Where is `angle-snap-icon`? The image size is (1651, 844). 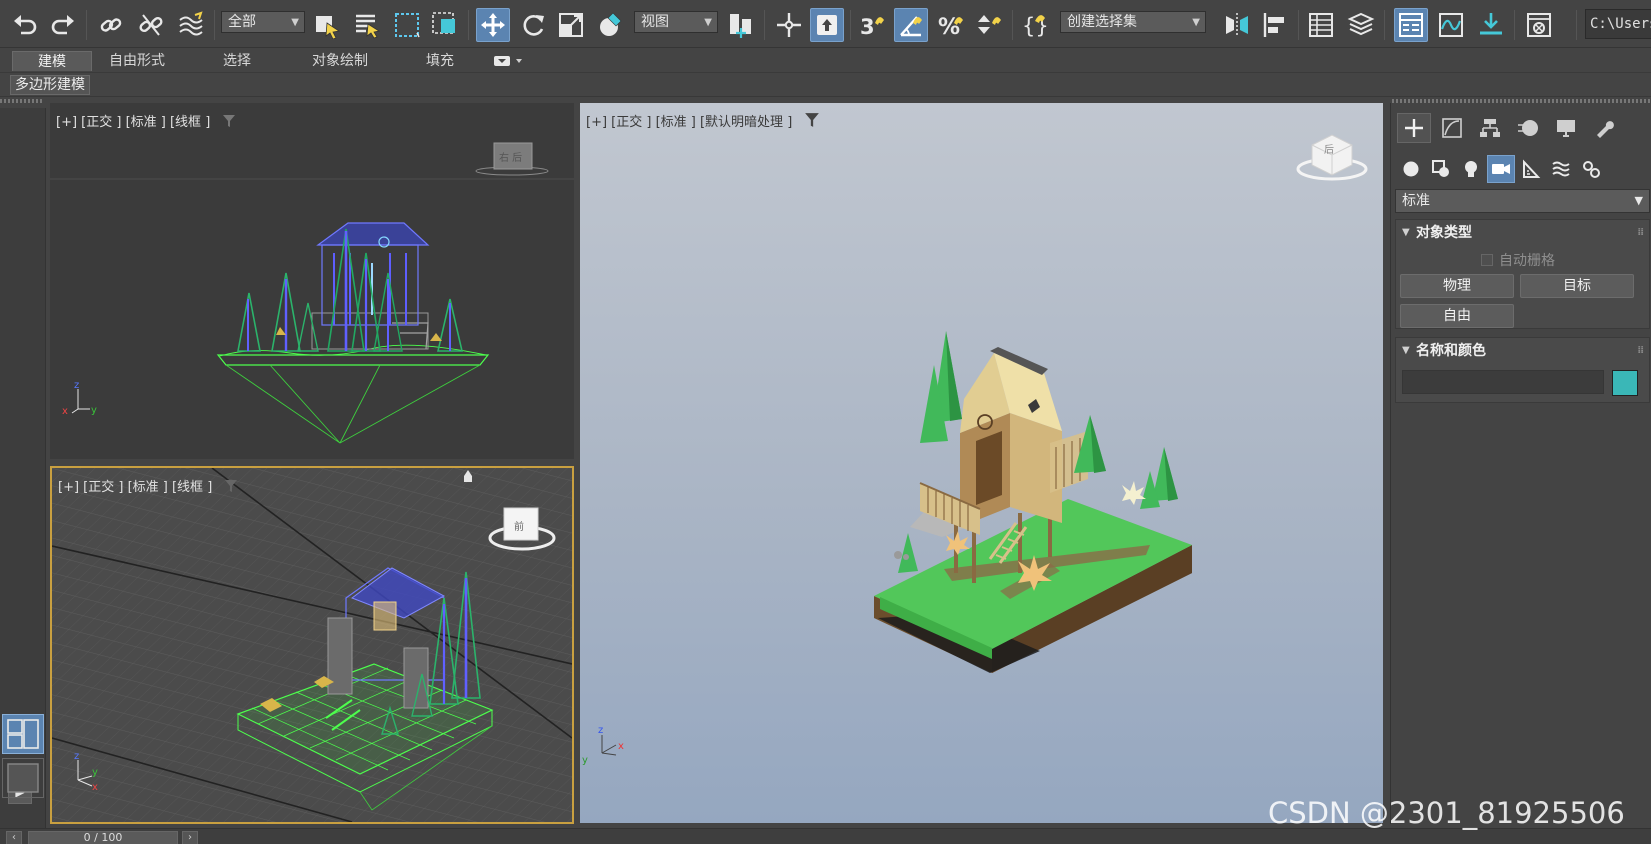 angle-snap-icon is located at coordinates (911, 26).